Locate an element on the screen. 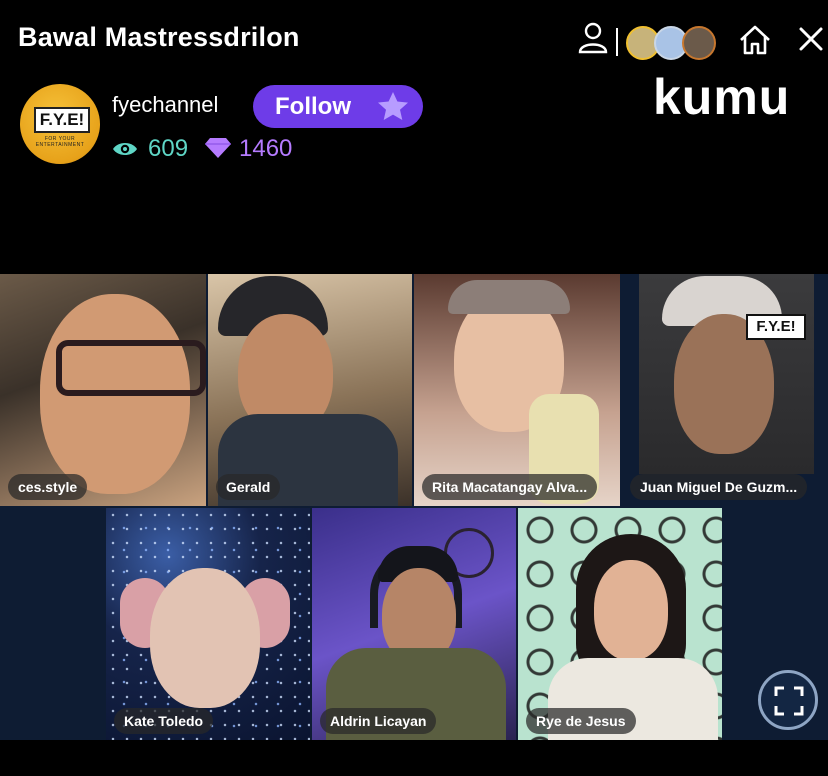 This screenshot has width=828, height=776. home-icon is located at coordinates (755, 42).